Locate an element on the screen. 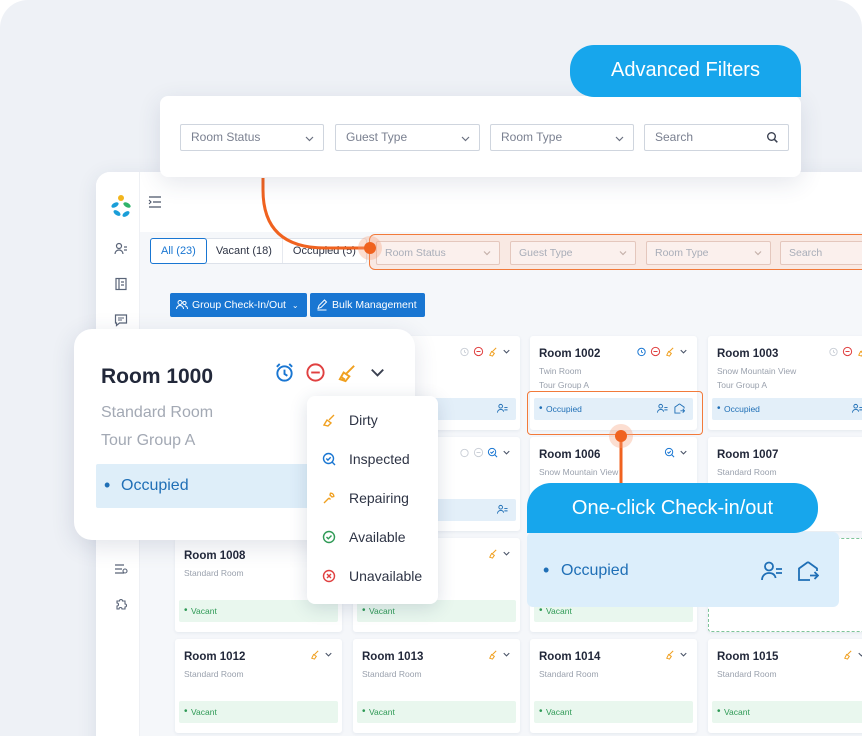 Image resolution: width=862 pixels, height=736 pixels. guest-type-label: Guest Type is located at coordinates (546, 253).